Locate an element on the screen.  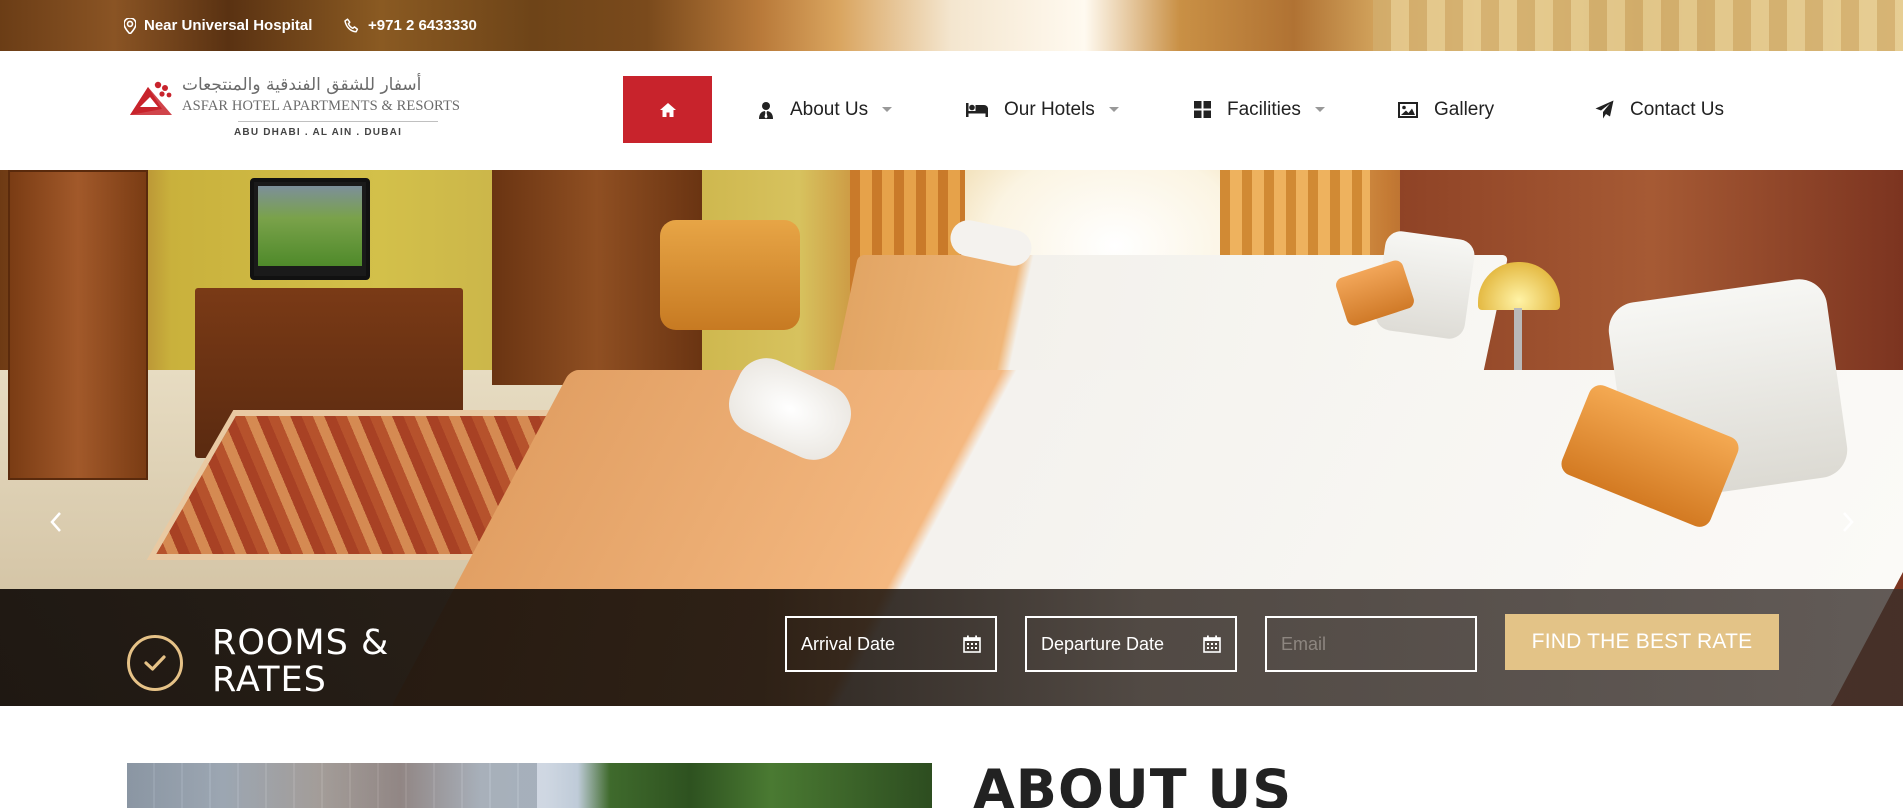
booking-title: ROOMS & RATES is located at coordinates (301, 661).